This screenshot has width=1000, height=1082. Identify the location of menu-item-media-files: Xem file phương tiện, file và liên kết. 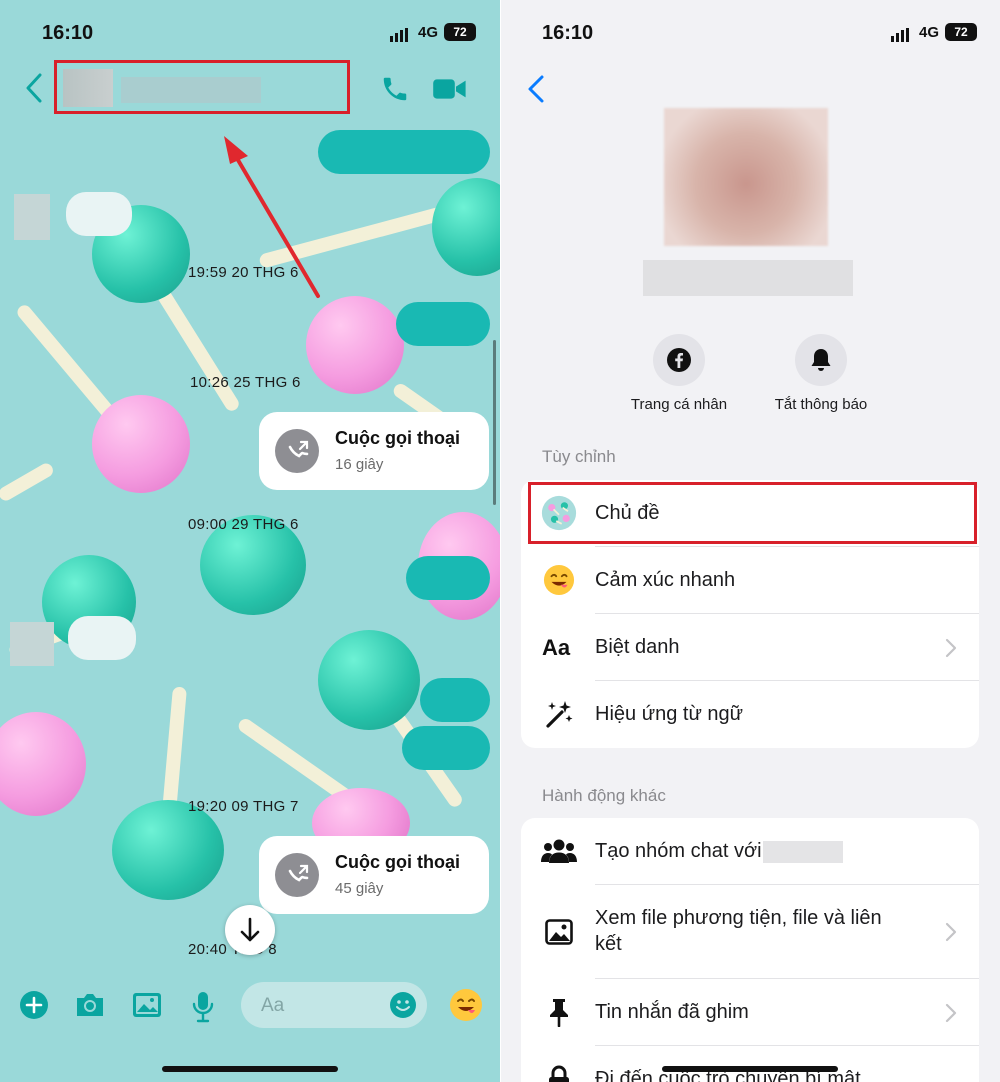
(750, 932).